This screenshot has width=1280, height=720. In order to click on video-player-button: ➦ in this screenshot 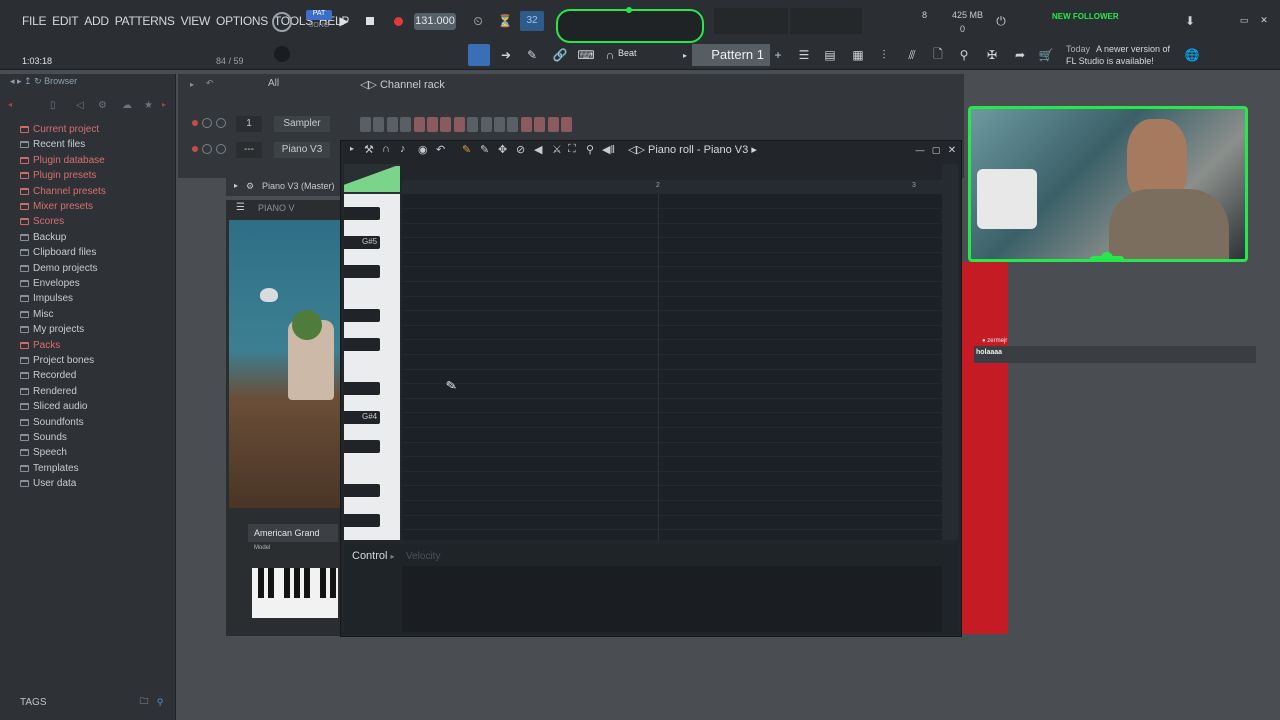, I will do `click(1020, 55)`.